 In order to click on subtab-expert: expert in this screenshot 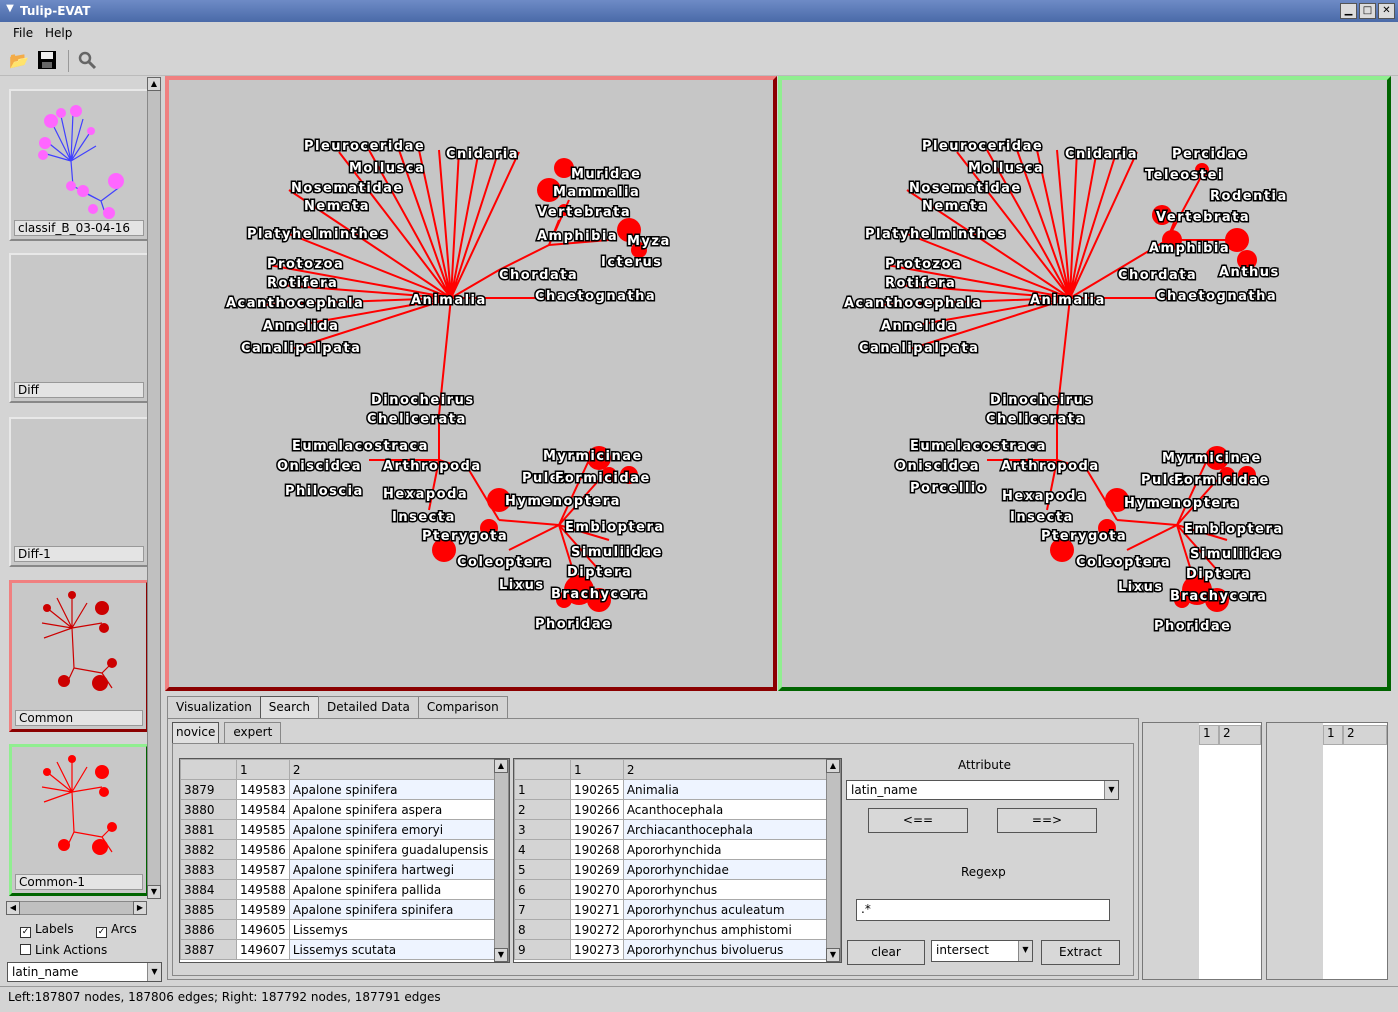, I will do `click(253, 732)`.